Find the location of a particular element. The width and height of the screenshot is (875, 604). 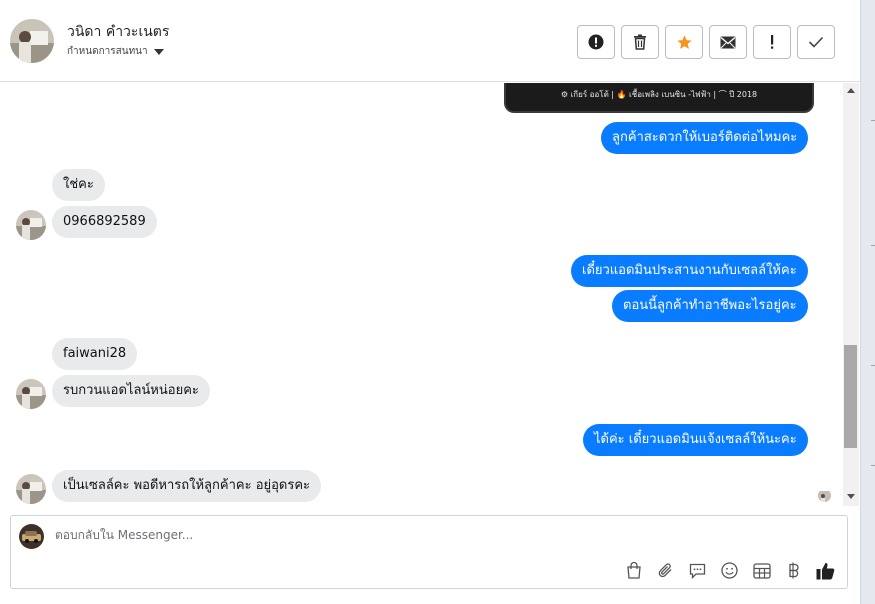

message-incoming: faiwani28 is located at coordinates (95, 354).